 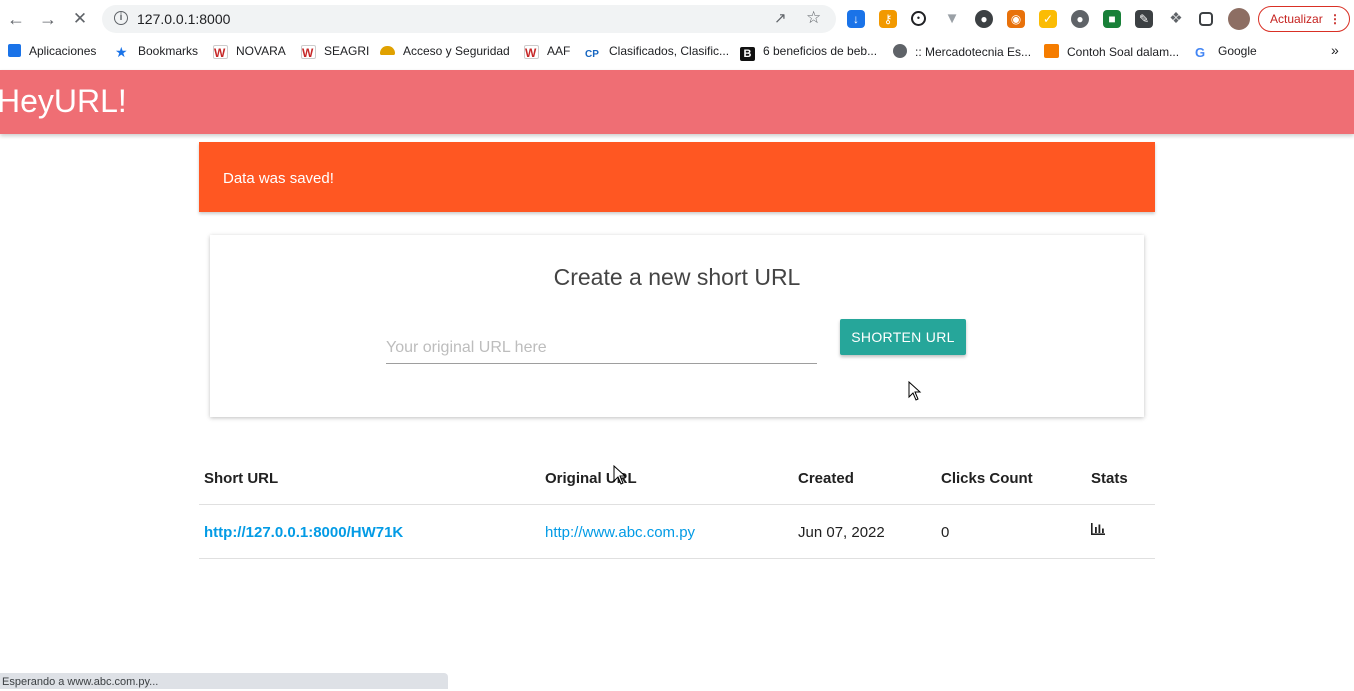 I want to click on star-icon: ★, so click(x=121, y=52).